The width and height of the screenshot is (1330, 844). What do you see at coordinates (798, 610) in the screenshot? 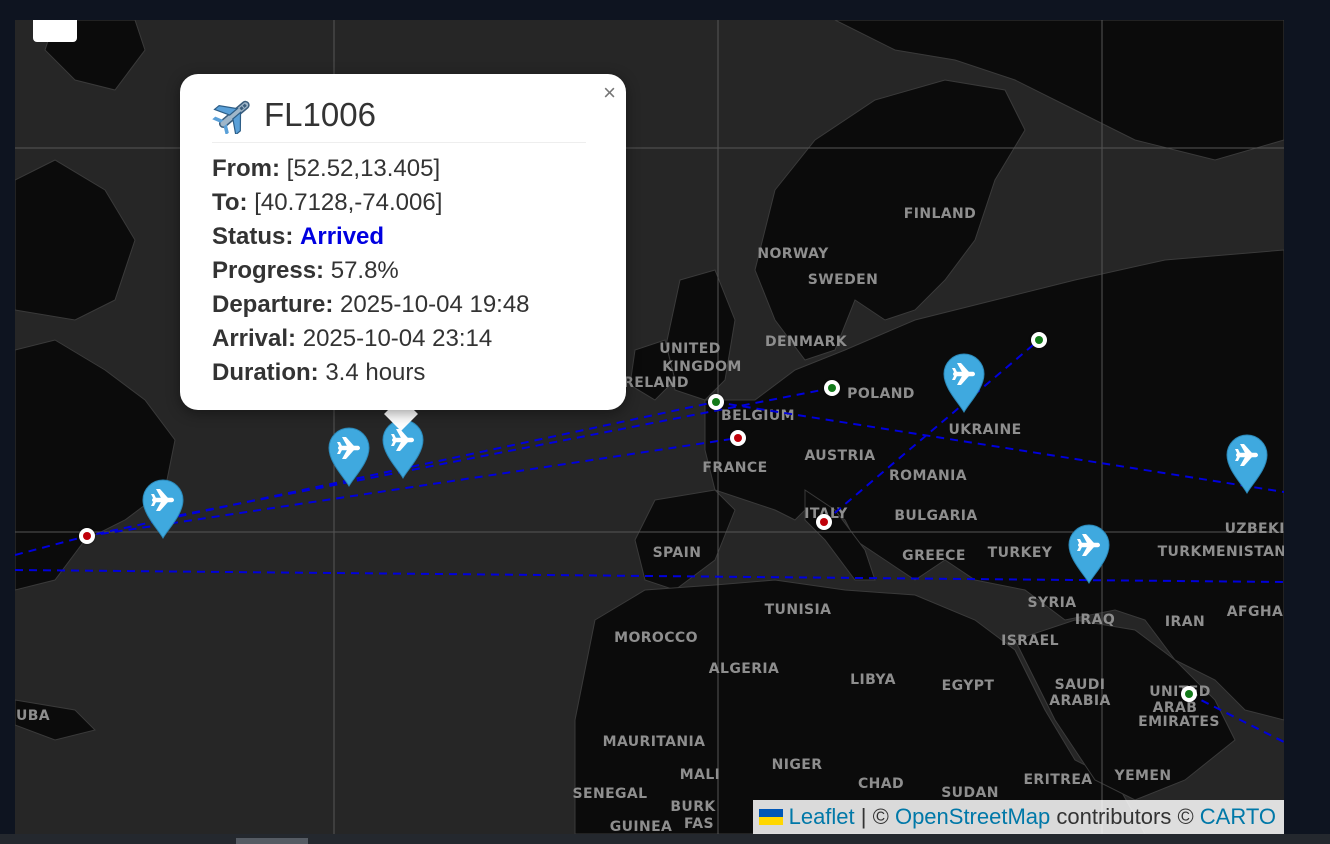
I see `country-label: TUNISIA` at bounding box center [798, 610].